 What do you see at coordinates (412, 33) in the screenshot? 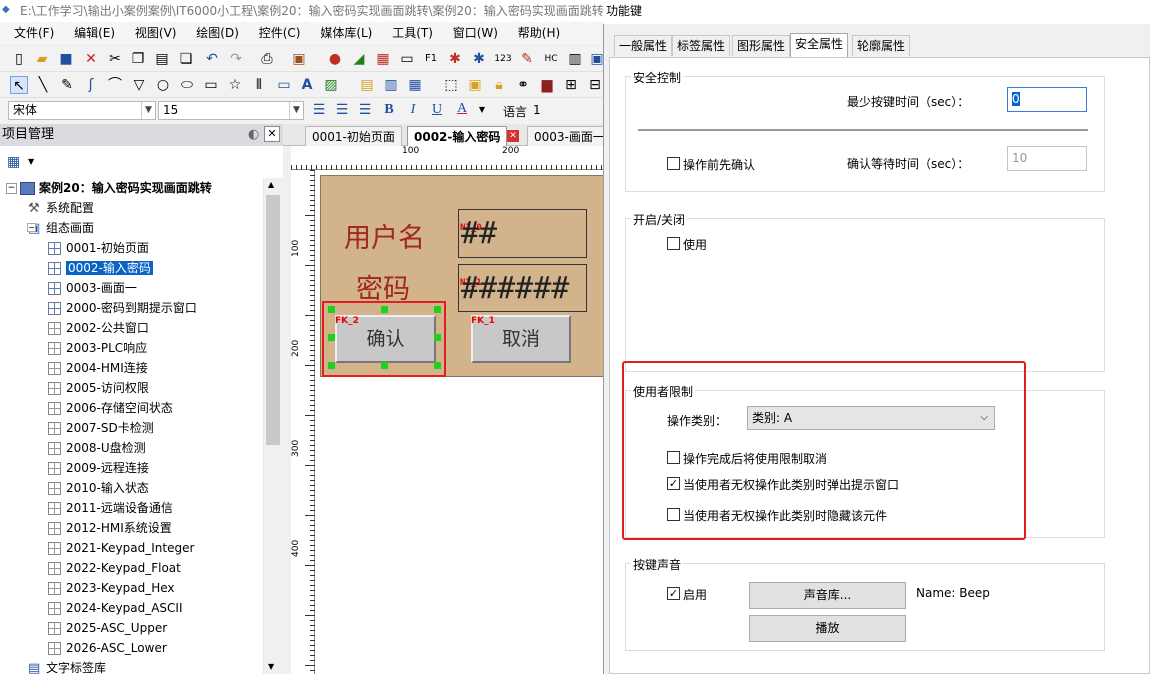
I see `menu-tools: 工具(T)` at bounding box center [412, 33].